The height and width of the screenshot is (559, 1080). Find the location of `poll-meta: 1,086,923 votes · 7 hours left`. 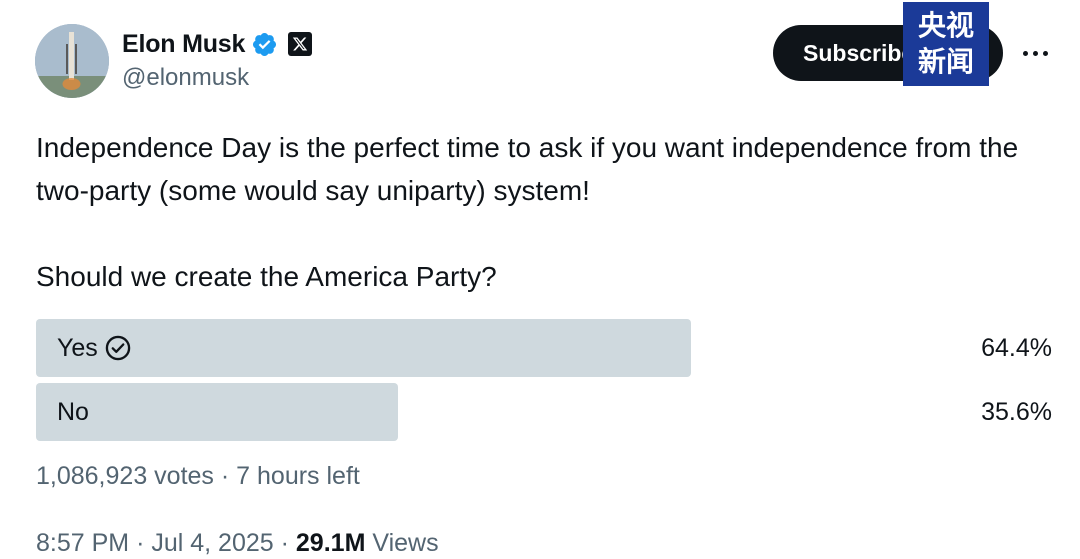

poll-meta: 1,086,923 votes · 7 hours left is located at coordinates (198, 476).